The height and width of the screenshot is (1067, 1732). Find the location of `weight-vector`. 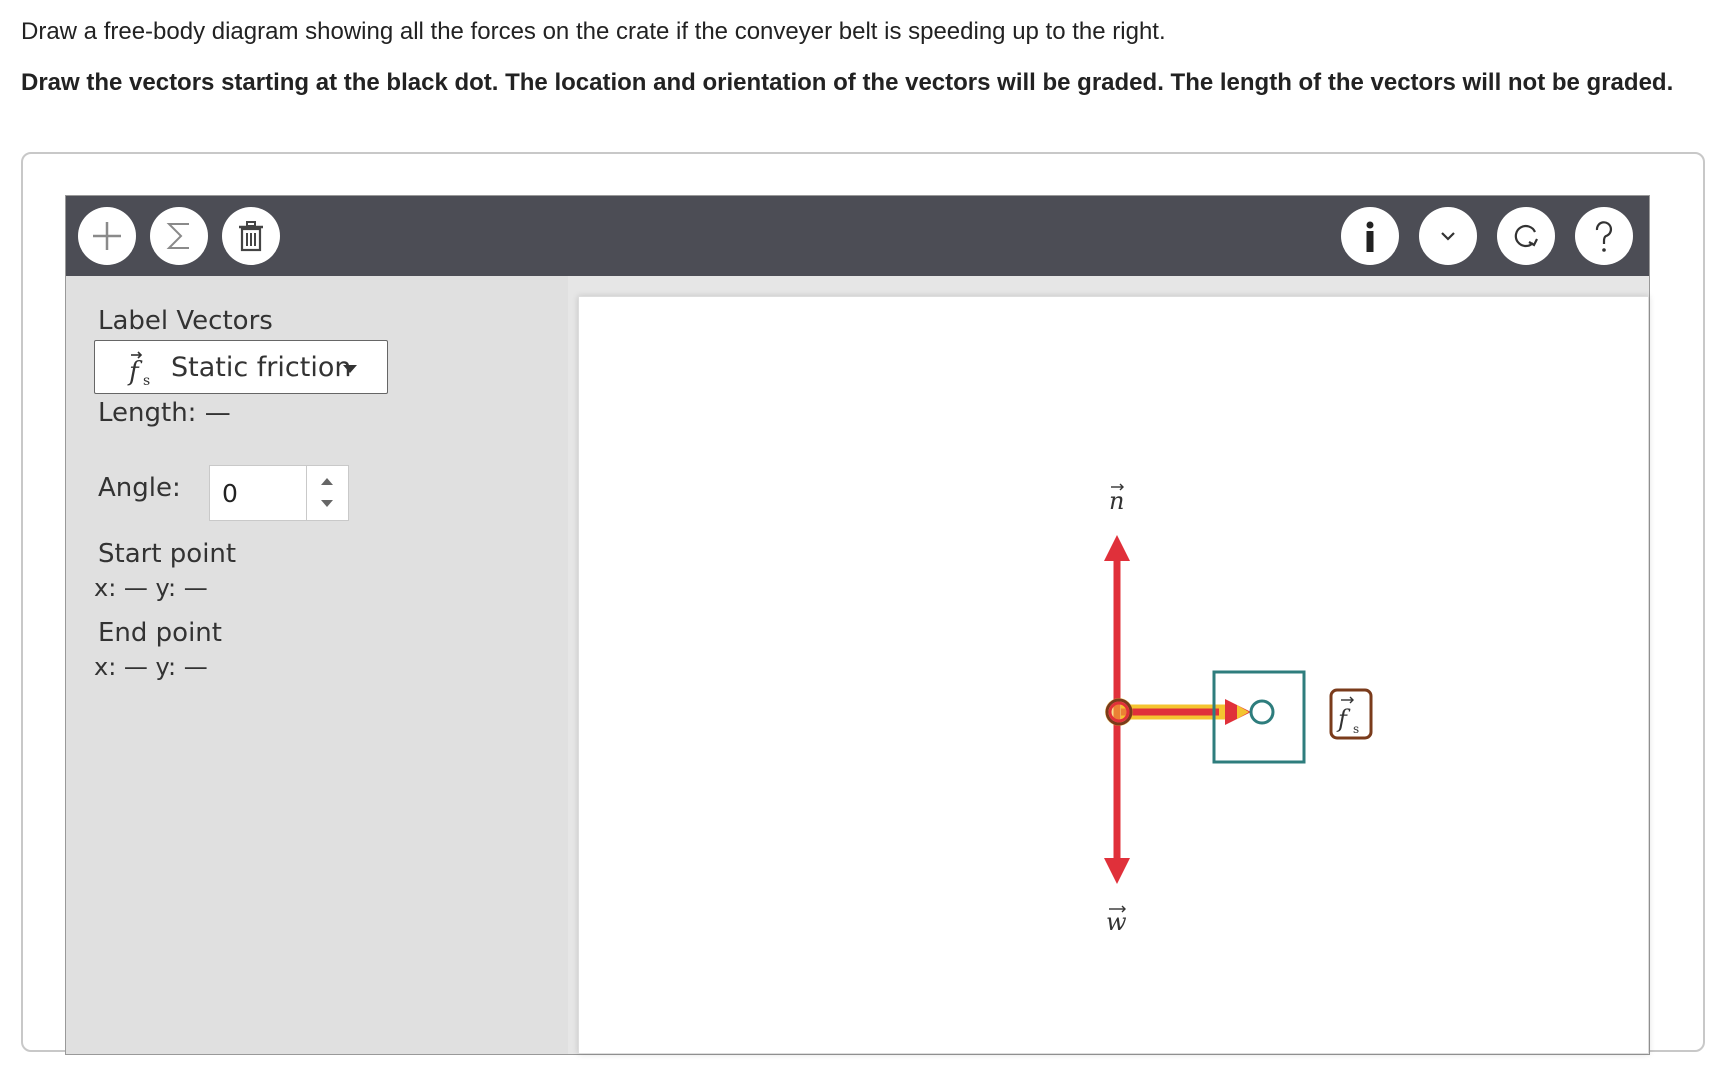

weight-vector is located at coordinates (1117, 798).